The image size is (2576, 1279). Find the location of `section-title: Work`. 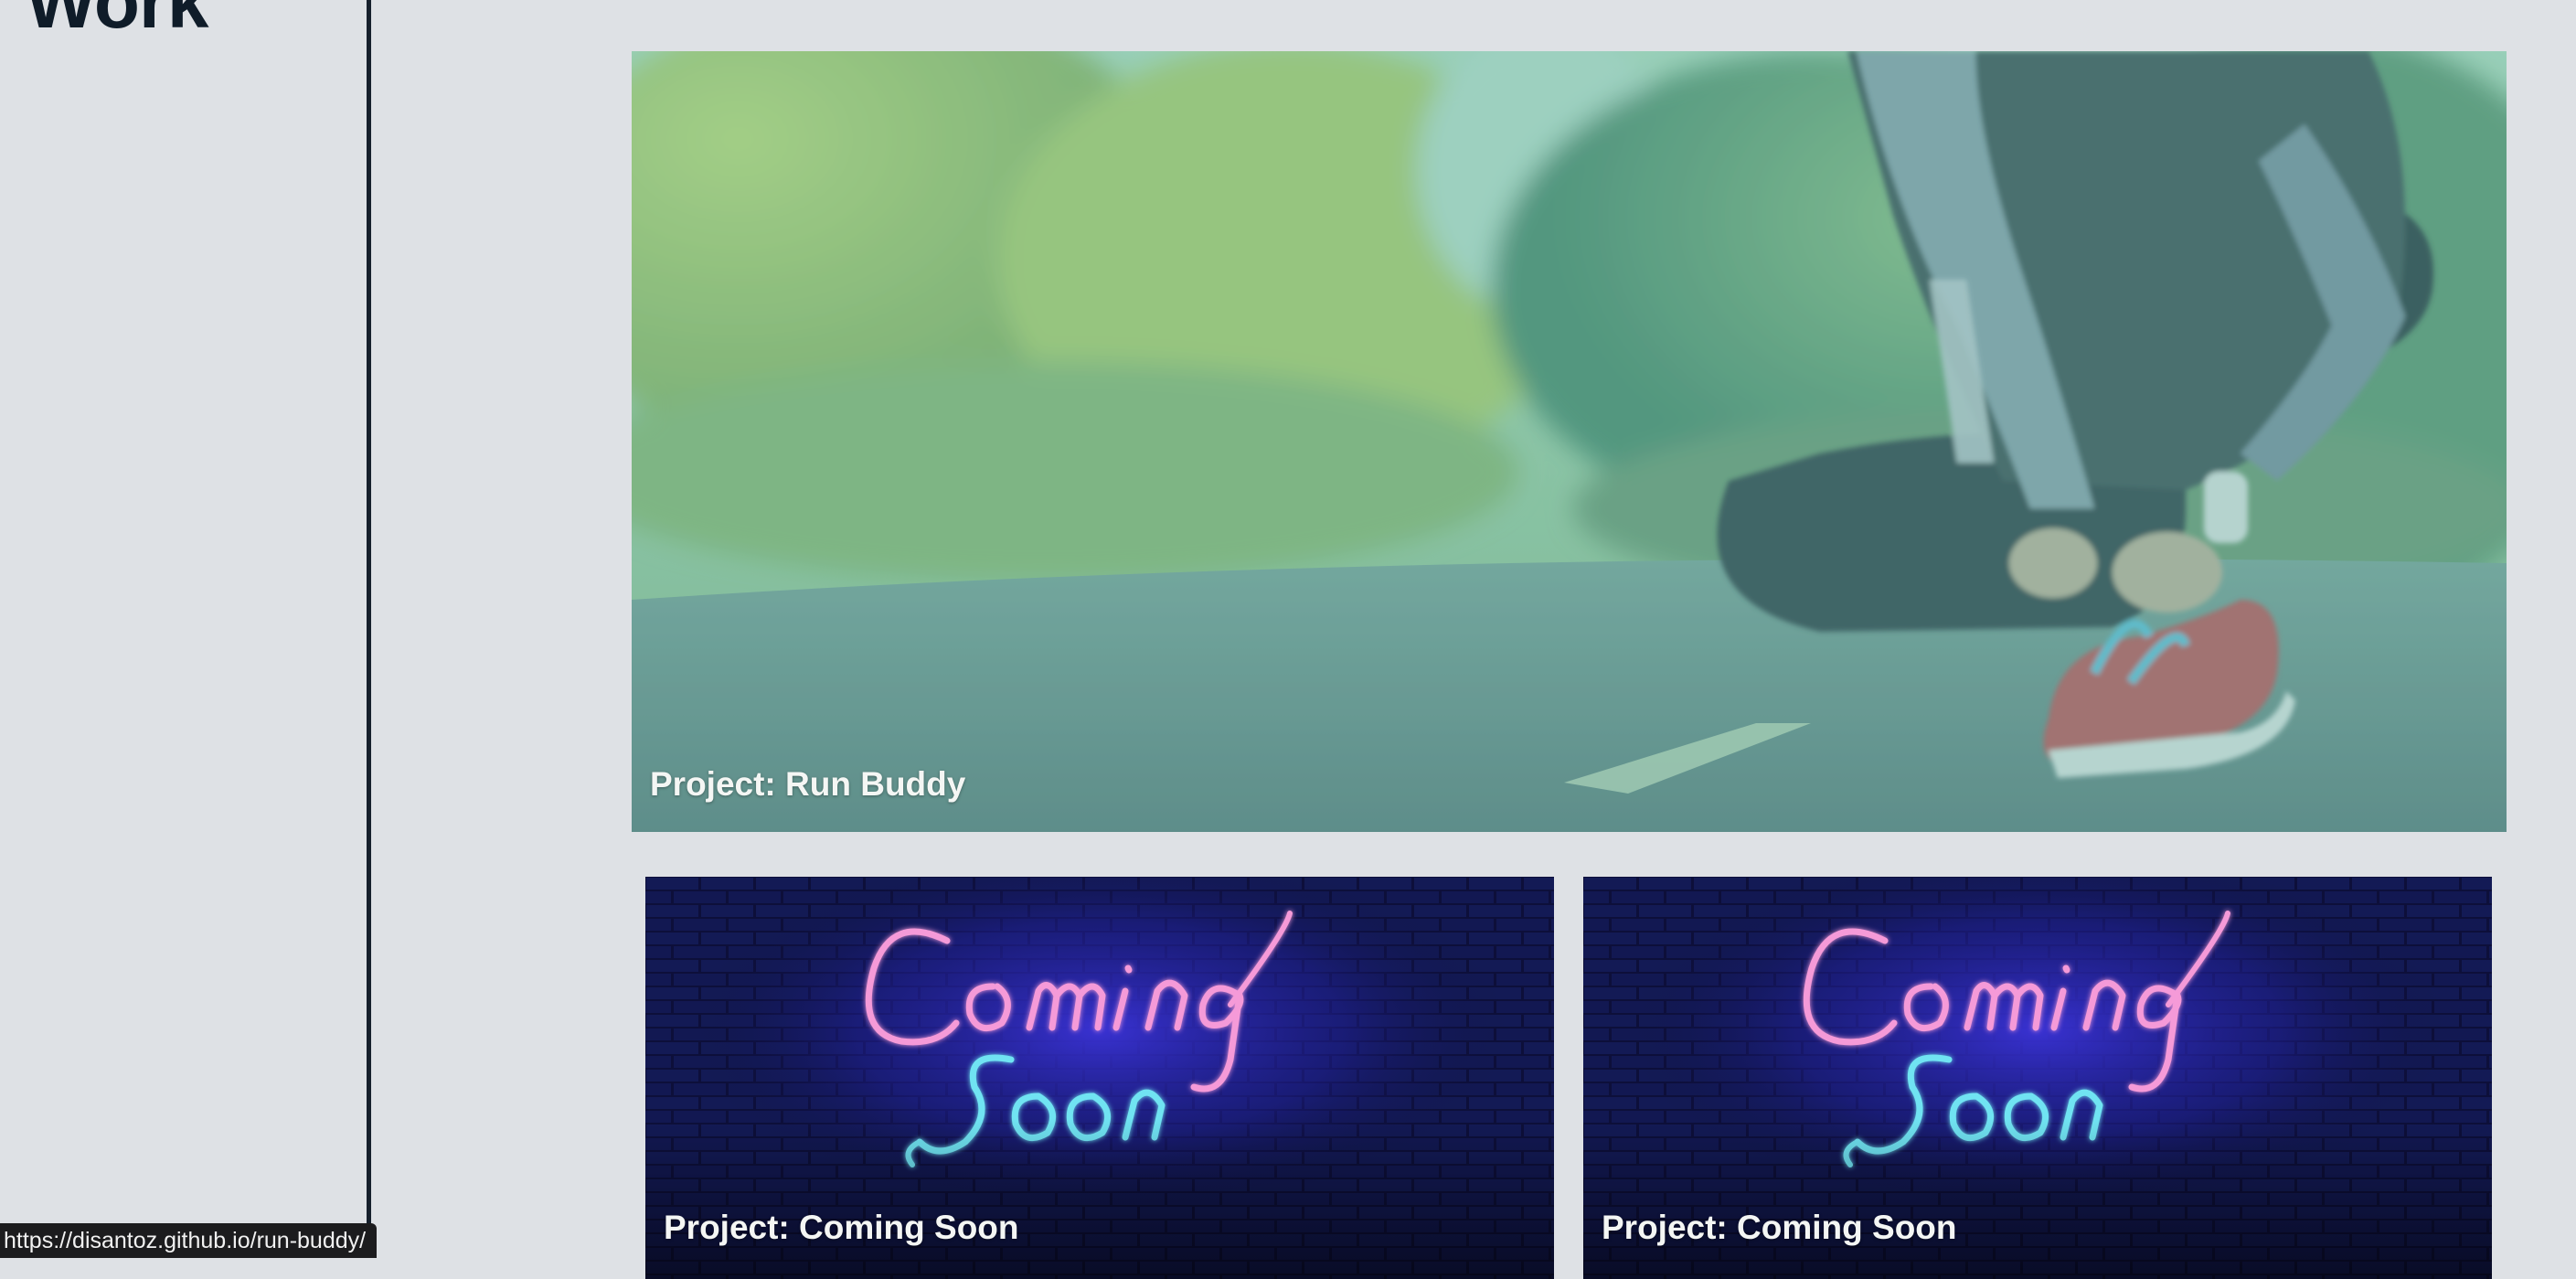

section-title: Work is located at coordinates (118, 22).